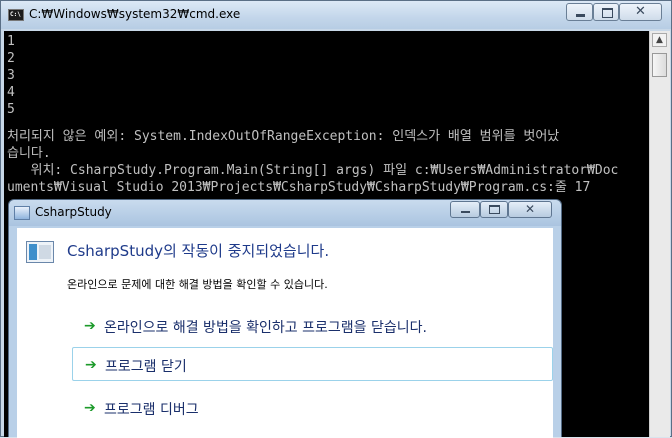 The width and height of the screenshot is (672, 438). What do you see at coordinates (29, 153) in the screenshot?
I see `console-line: 습니다.` at bounding box center [29, 153].